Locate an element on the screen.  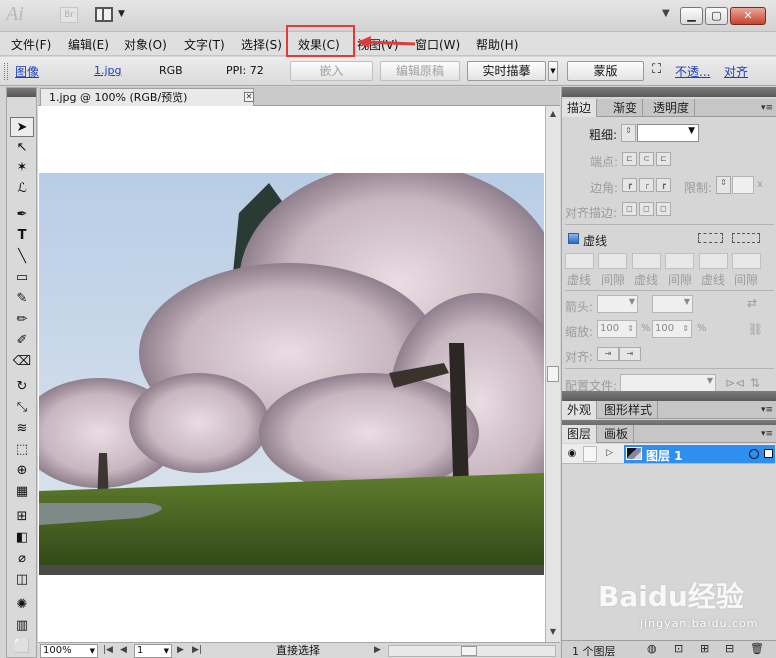
menu-file: 文件(F) is located at coordinates (31, 44).